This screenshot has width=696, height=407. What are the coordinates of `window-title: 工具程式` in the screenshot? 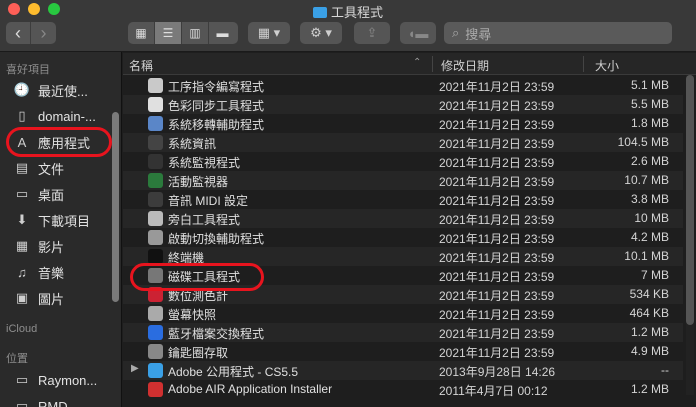 It's located at (348, 11).